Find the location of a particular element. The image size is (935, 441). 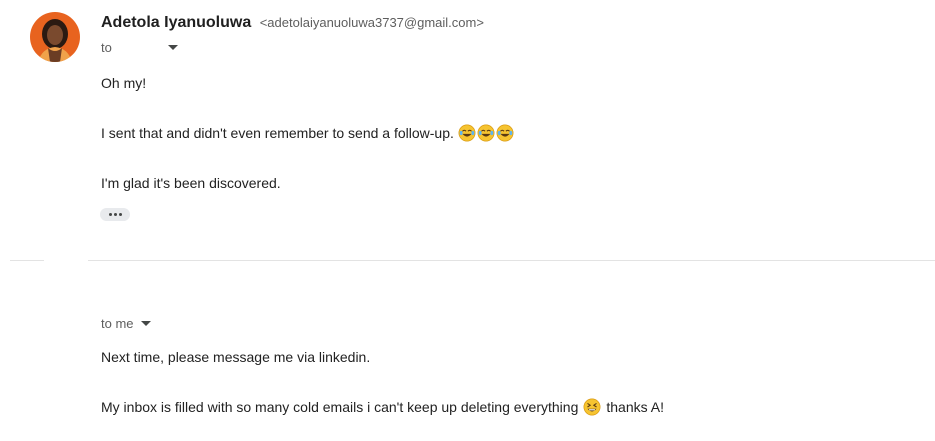

message-line-text: Oh my! is located at coordinates (124, 83).